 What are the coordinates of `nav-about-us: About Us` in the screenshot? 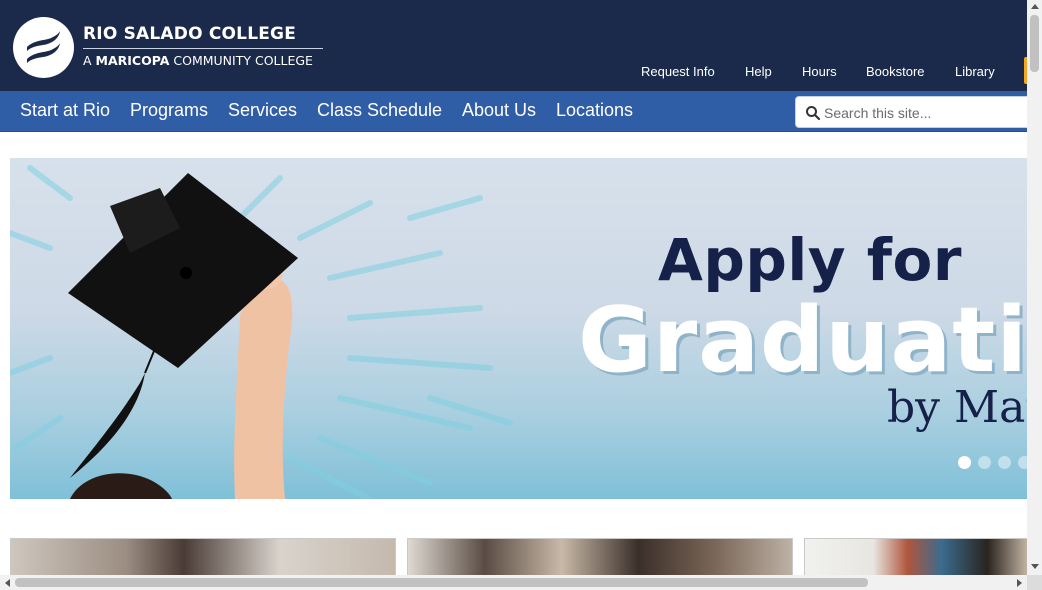 It's located at (499, 110).